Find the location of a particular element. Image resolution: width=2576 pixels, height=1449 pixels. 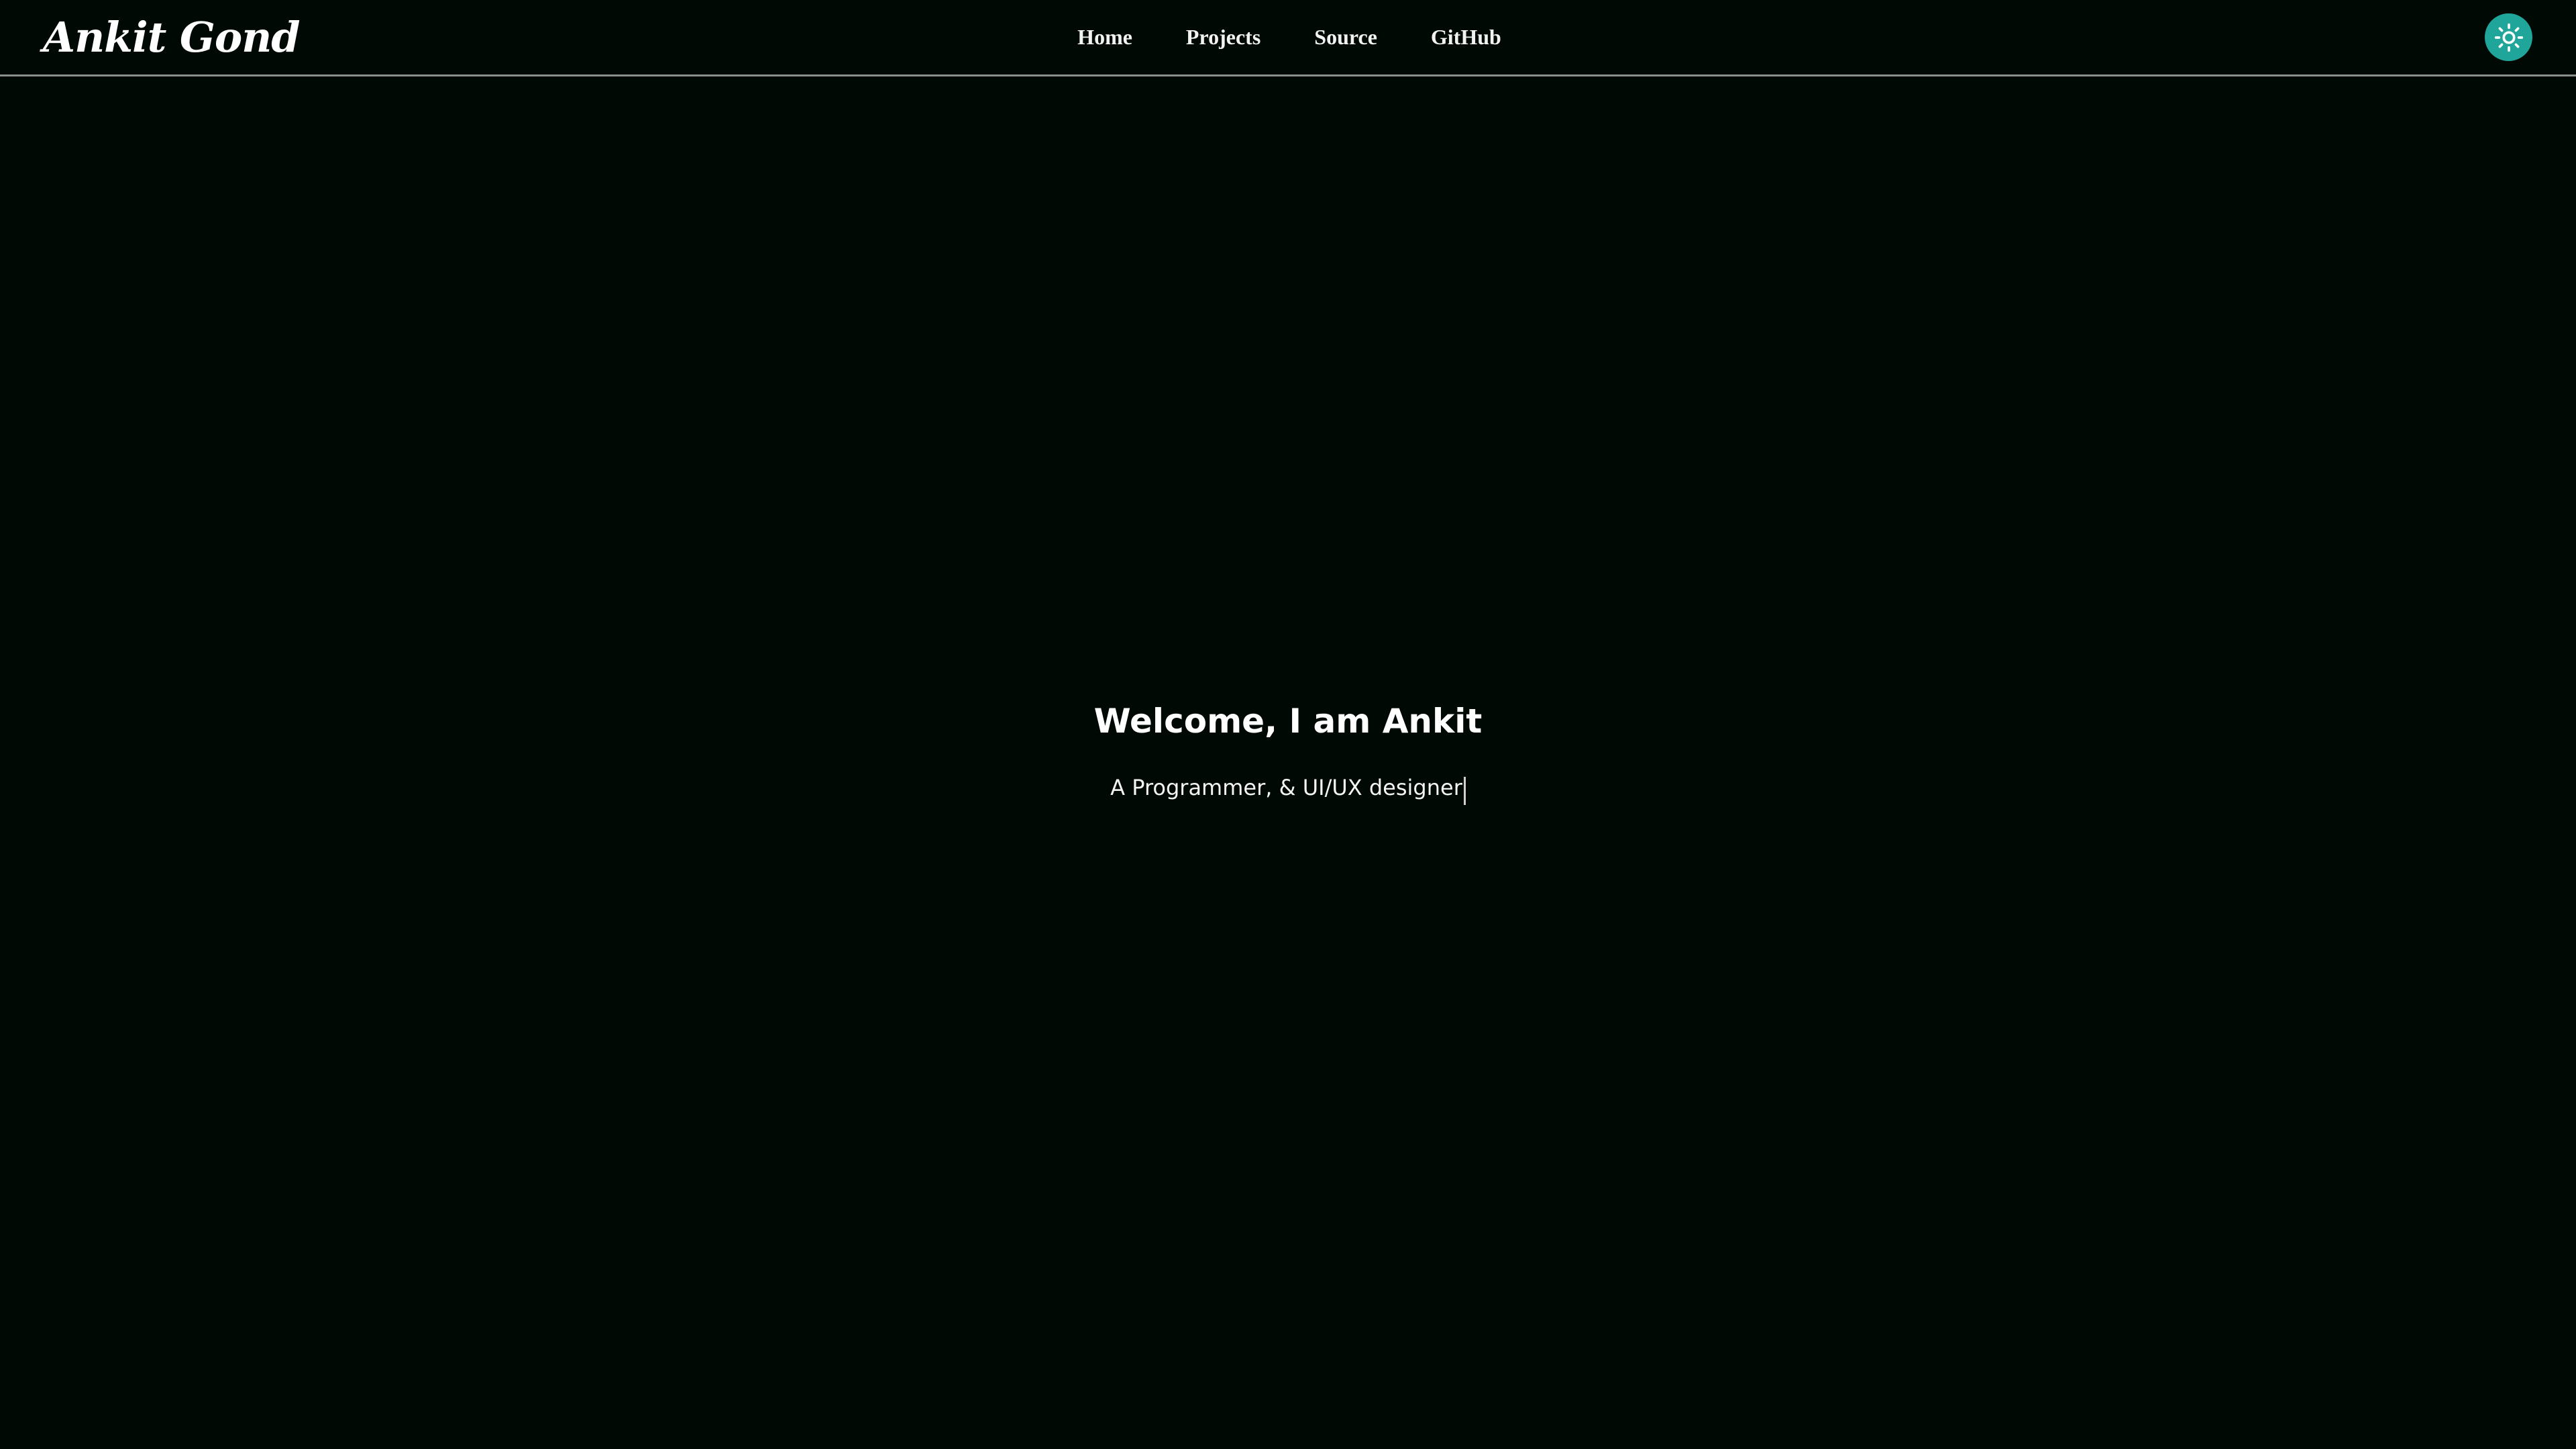

hero-subtitle-container: A Programmer, & UI/UX designer is located at coordinates (1288, 788).